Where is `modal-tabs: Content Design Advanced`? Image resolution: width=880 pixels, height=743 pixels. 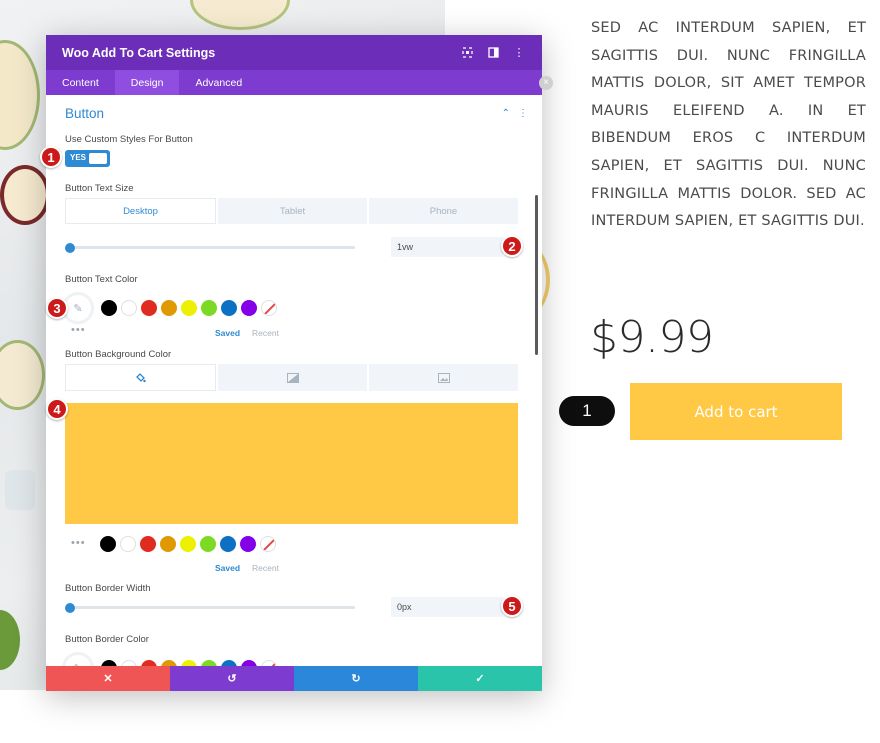 modal-tabs: Content Design Advanced is located at coordinates (294, 82).